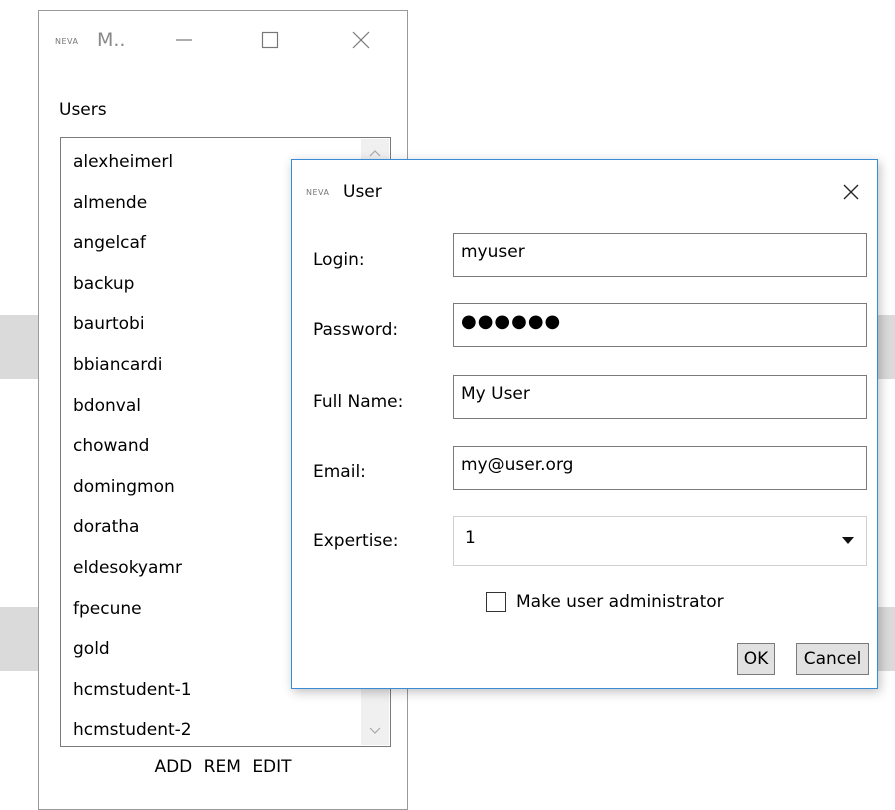 The width and height of the screenshot is (895, 810). Describe the element at coordinates (470, 538) in the screenshot. I see `expertise-value: 1` at that location.